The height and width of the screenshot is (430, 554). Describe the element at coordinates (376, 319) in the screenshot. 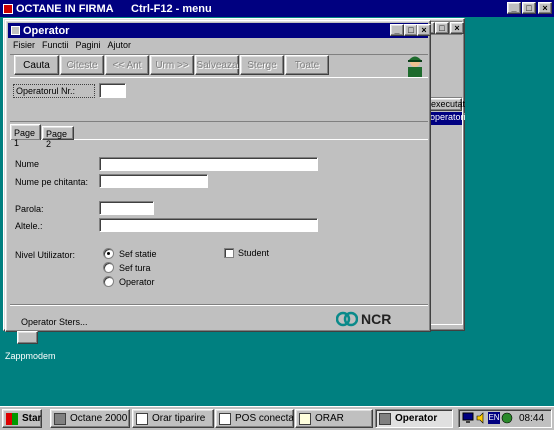

I see `ncr-logo-text: NCR` at that location.